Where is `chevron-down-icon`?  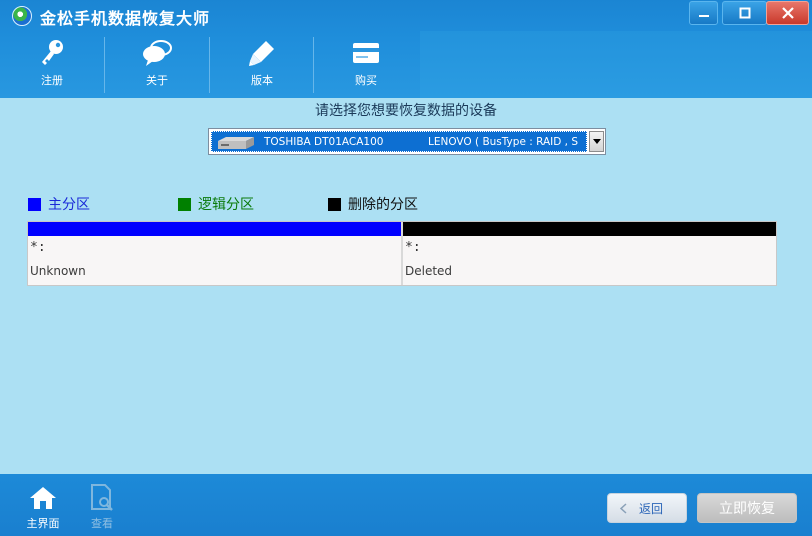 chevron-down-icon is located at coordinates (596, 141).